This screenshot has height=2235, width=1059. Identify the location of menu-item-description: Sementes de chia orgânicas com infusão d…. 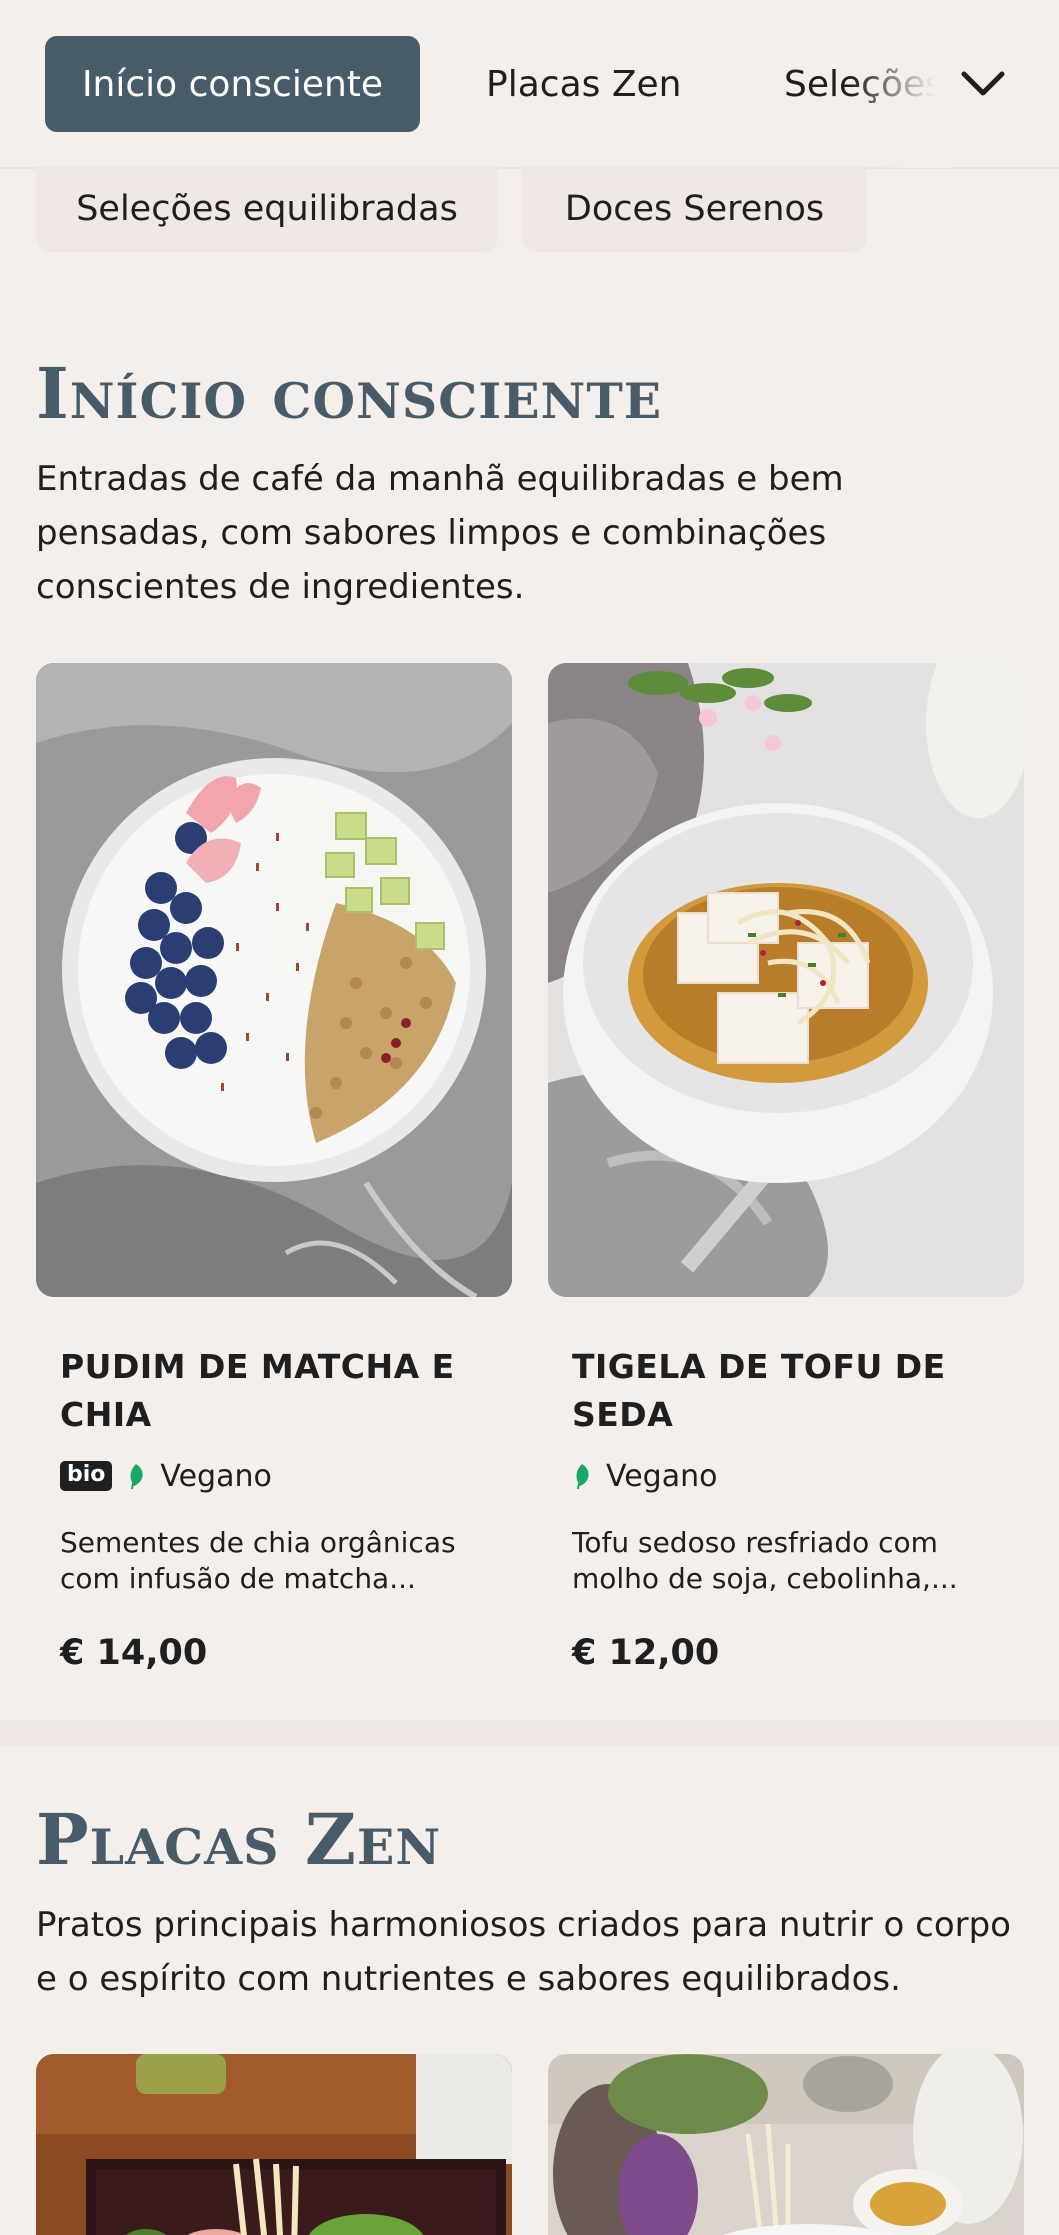
(258, 1560).